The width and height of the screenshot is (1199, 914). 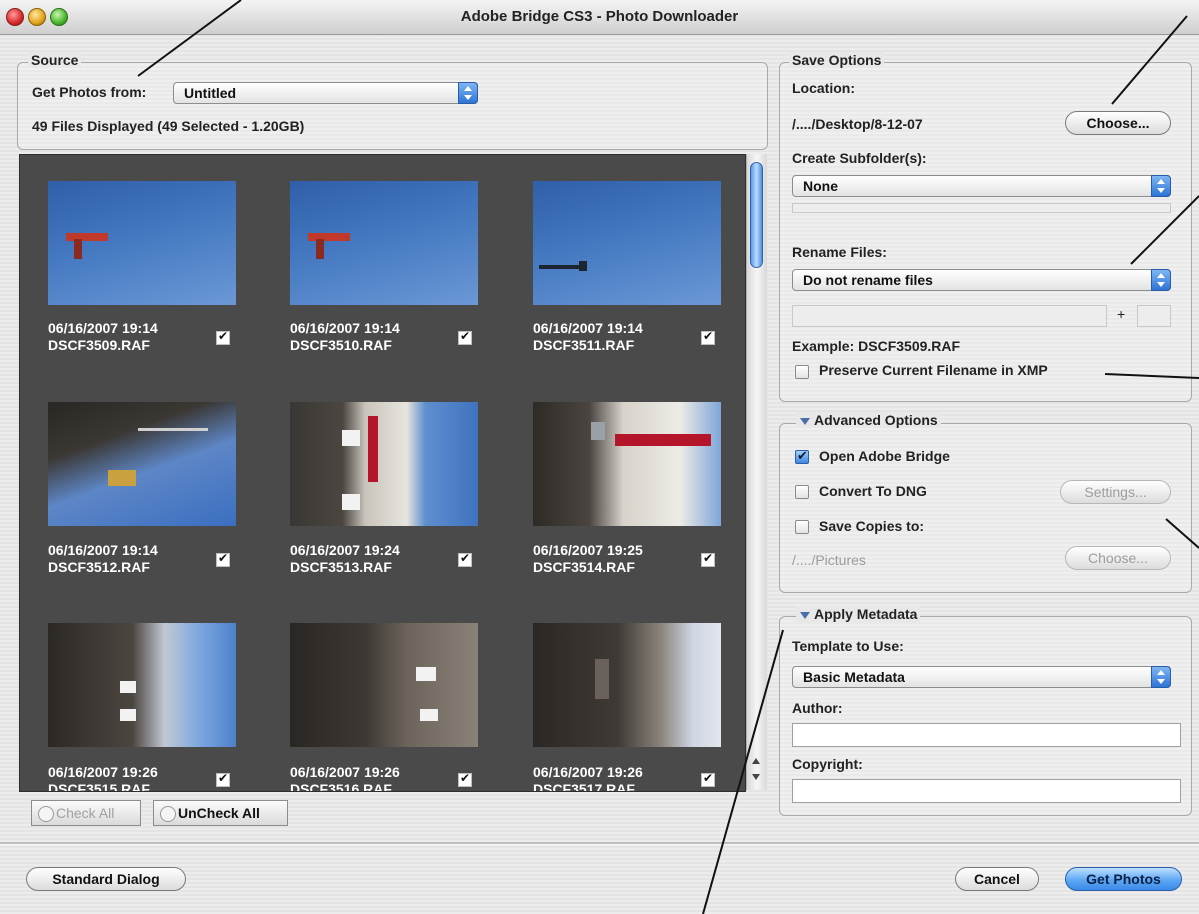 What do you see at coordinates (55, 60) in the screenshot?
I see `source-legend: Source` at bounding box center [55, 60].